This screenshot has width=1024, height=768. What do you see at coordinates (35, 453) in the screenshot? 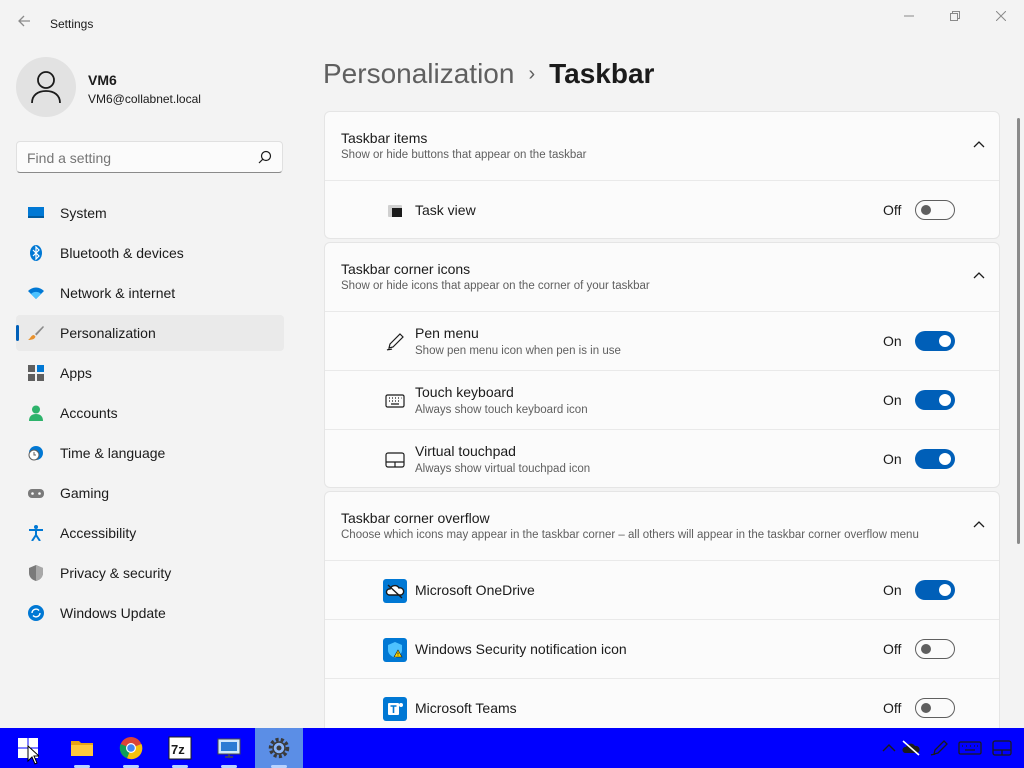
I see `clock-globe-icon` at bounding box center [35, 453].